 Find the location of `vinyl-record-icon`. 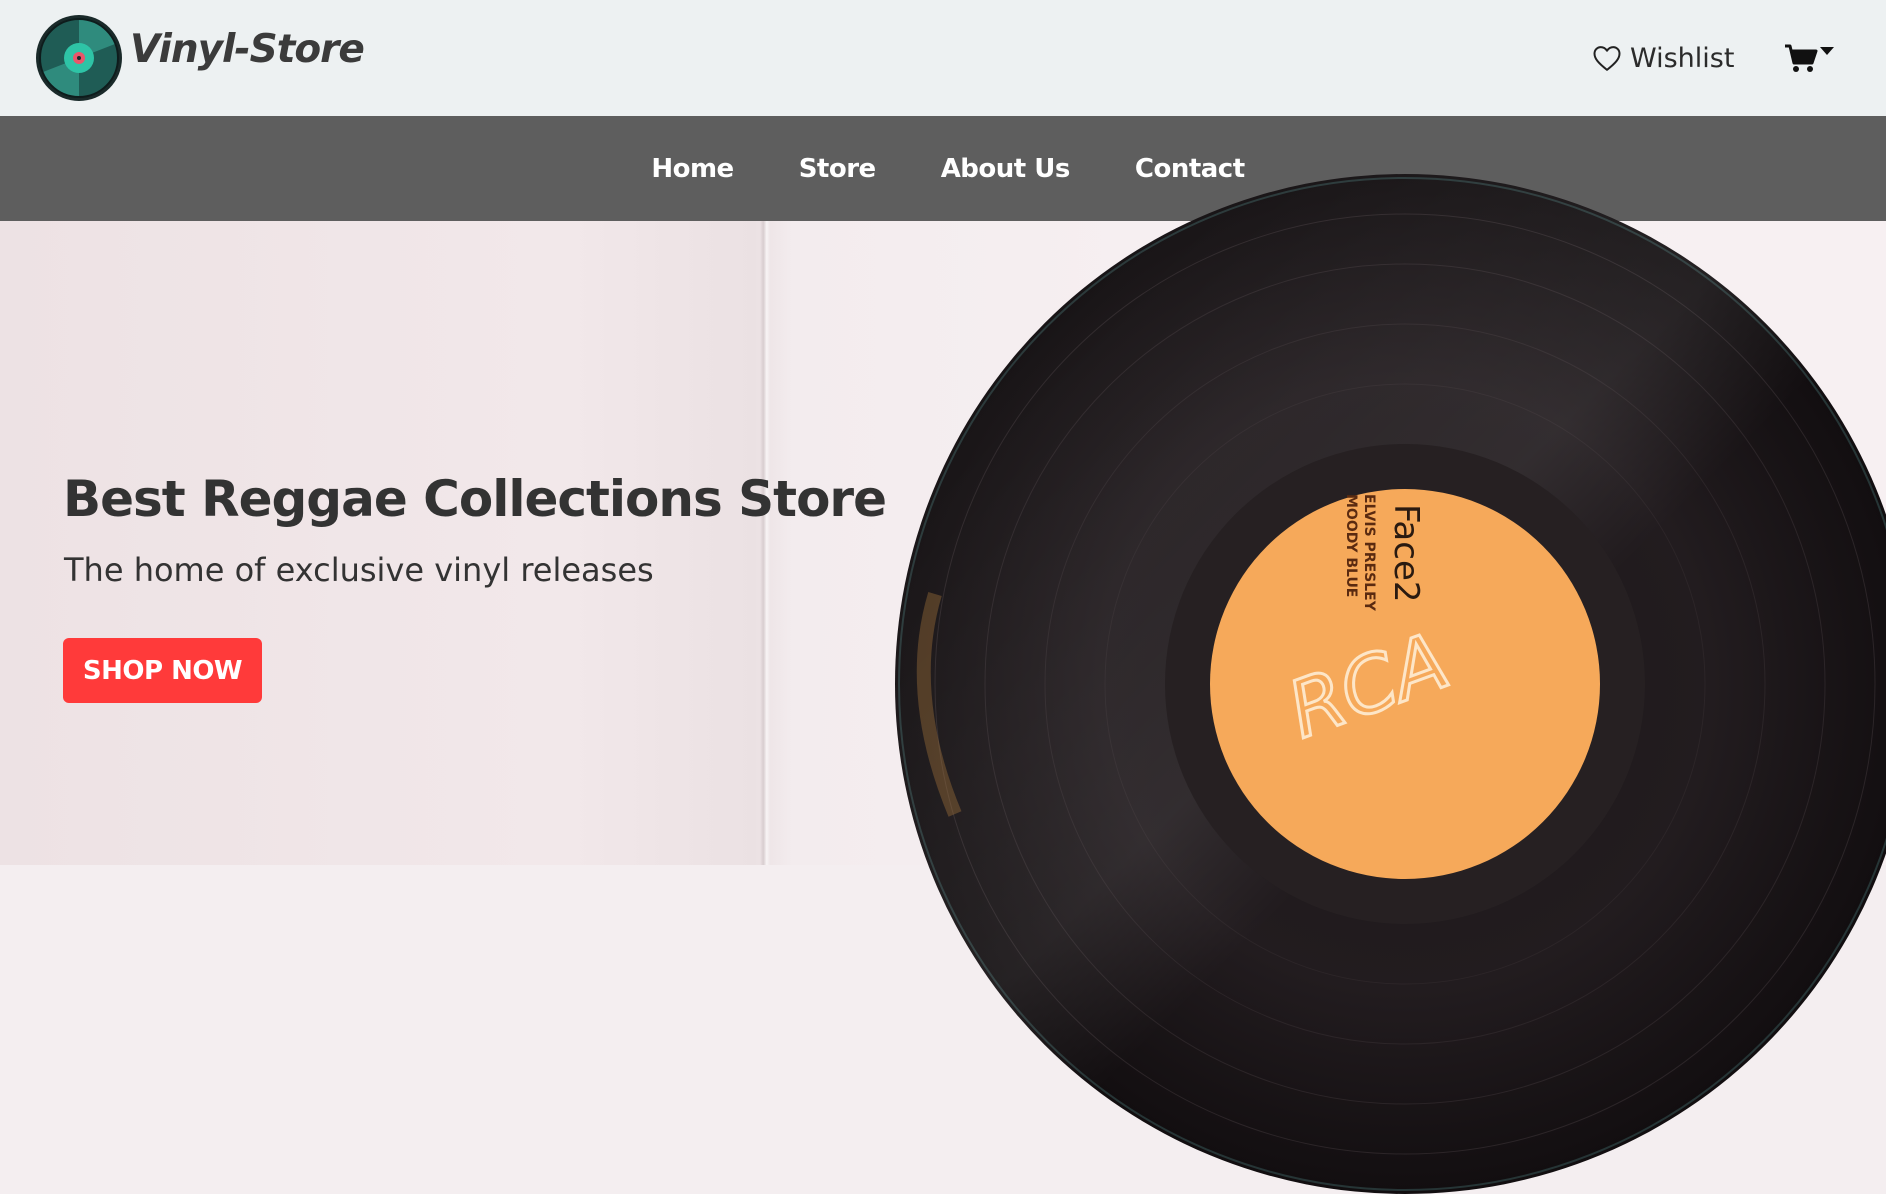

vinyl-record-icon is located at coordinates (79, 58).